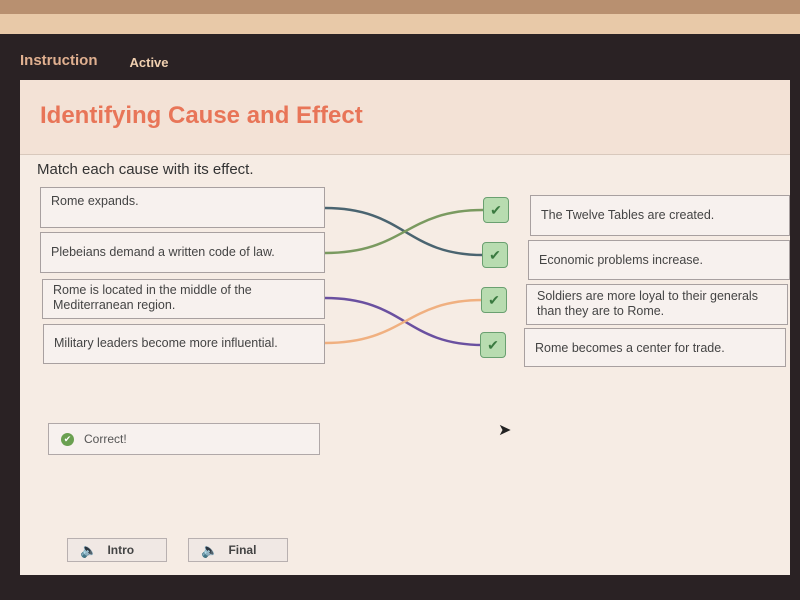  What do you see at coordinates (182, 207) in the screenshot?
I see `cause-item: Rome expands.` at bounding box center [182, 207].